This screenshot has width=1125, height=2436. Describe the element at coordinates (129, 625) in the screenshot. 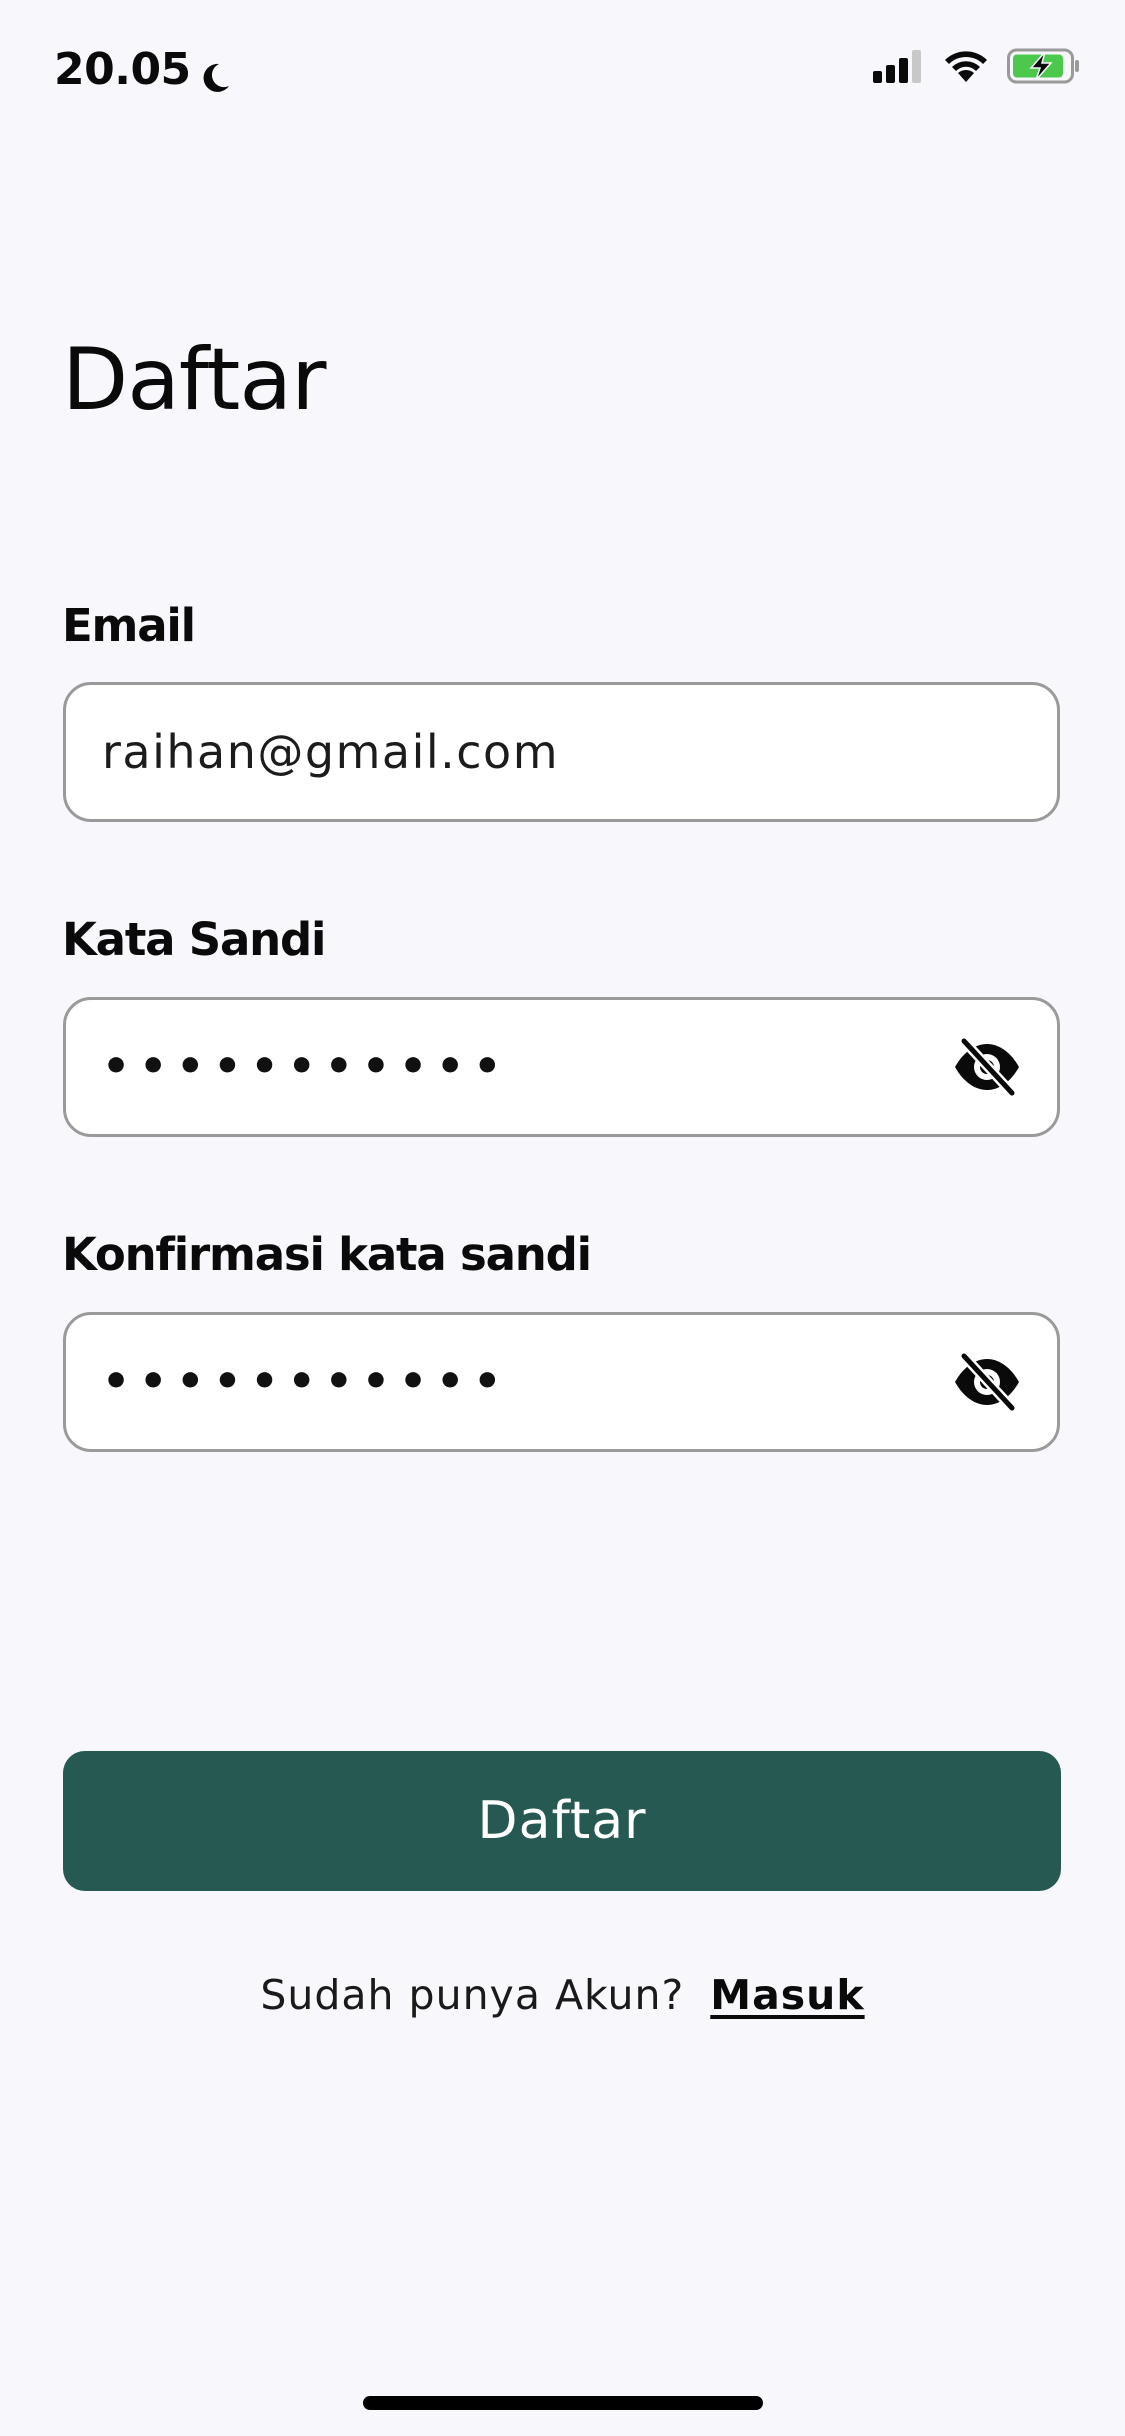

I see `email-label: Email` at that location.